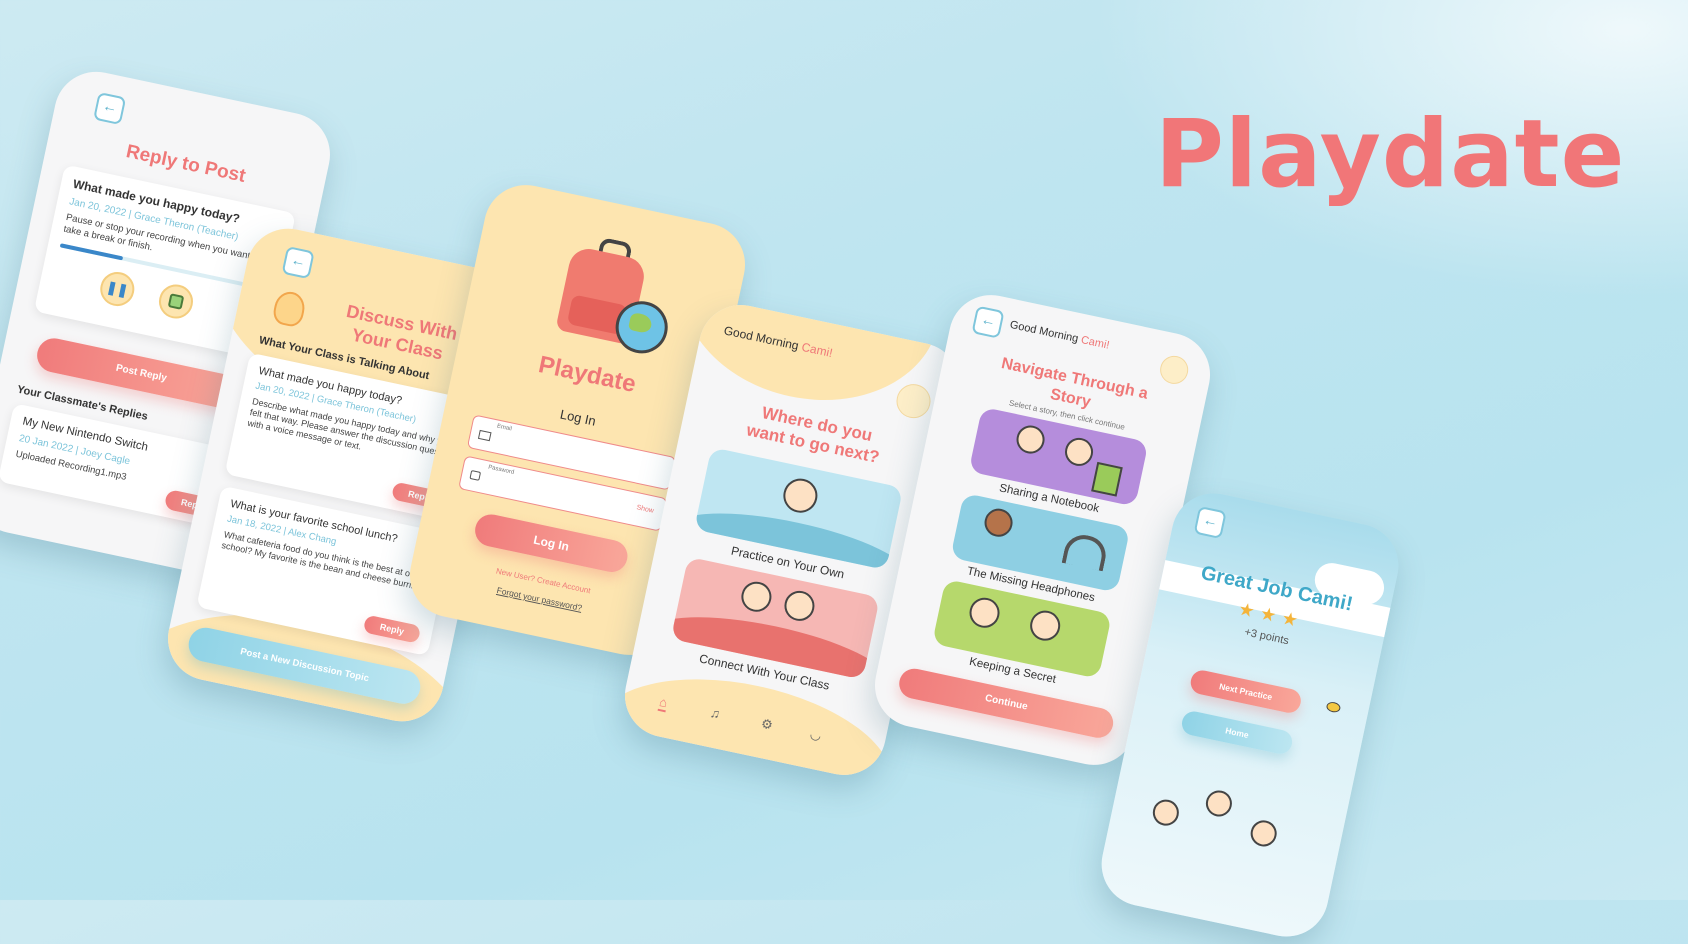 The width and height of the screenshot is (1688, 944). Describe the element at coordinates (475, 475) in the screenshot. I see `lock-icon` at that location.